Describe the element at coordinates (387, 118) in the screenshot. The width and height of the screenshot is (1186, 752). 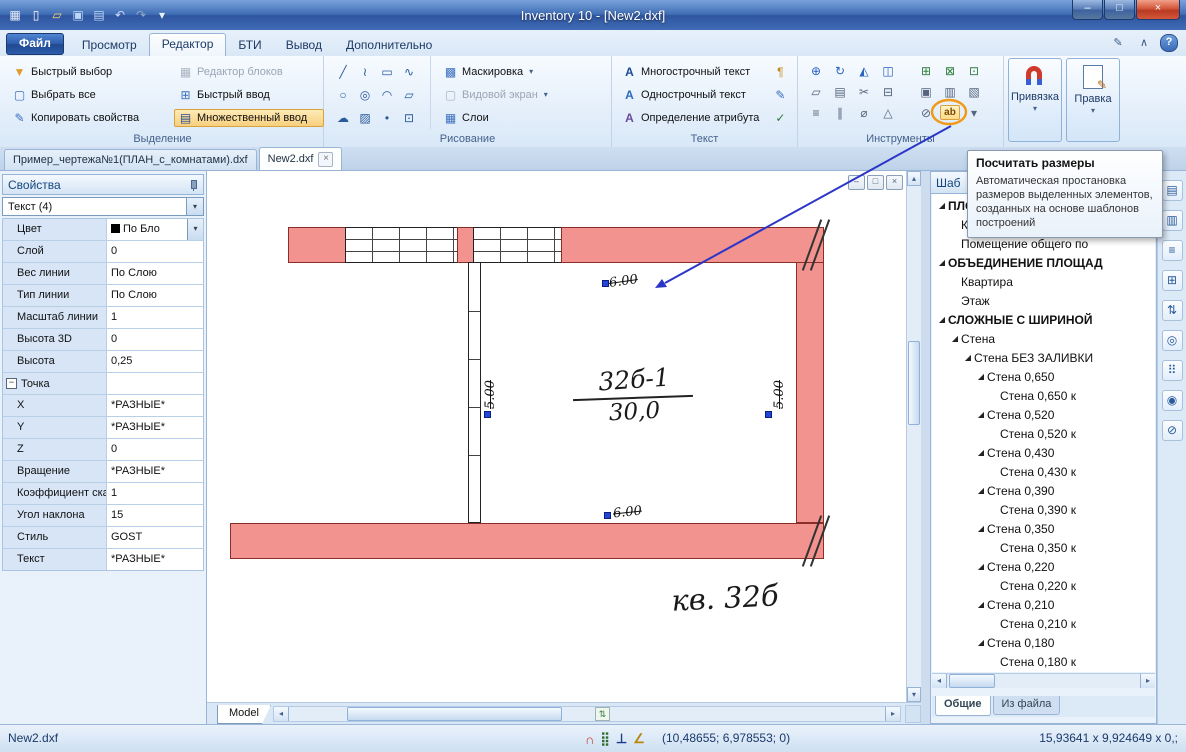
I see `point-icon: •` at that location.